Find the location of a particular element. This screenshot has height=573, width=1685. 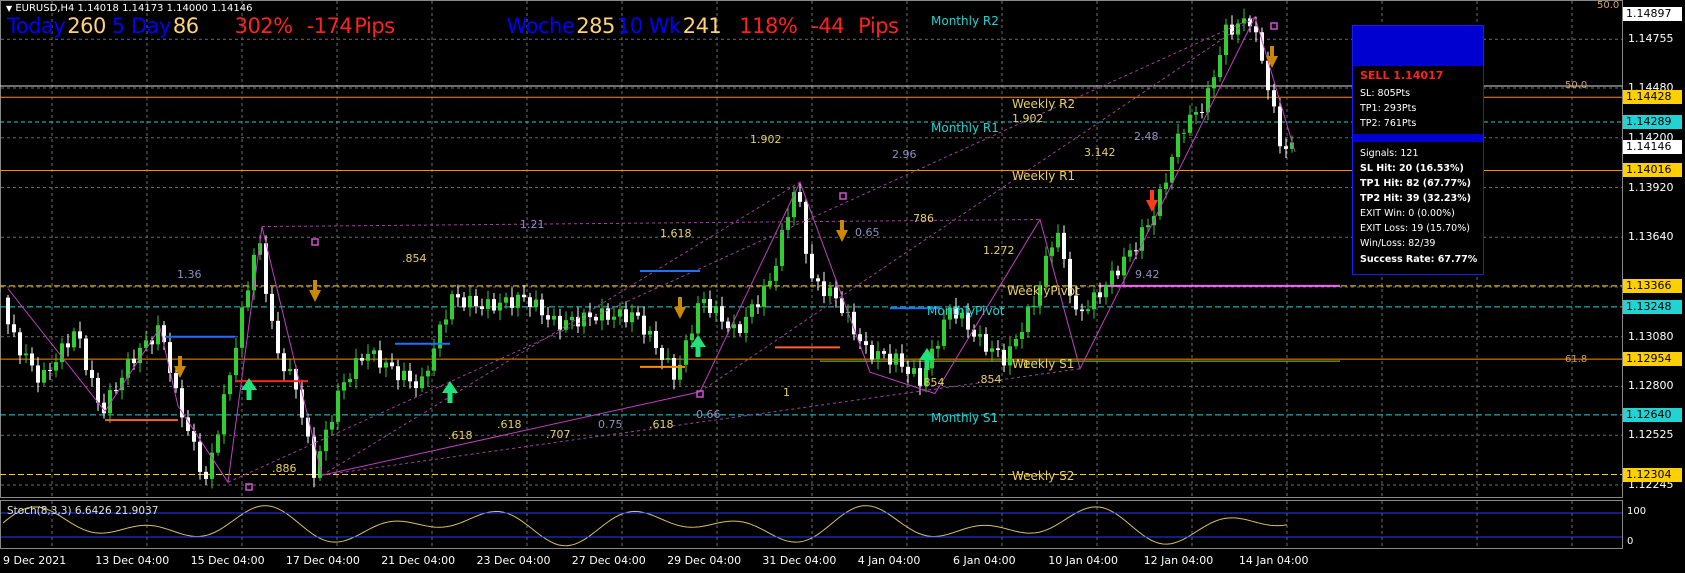

tp1-points: TP1: 293Pts is located at coordinates (1388, 108).